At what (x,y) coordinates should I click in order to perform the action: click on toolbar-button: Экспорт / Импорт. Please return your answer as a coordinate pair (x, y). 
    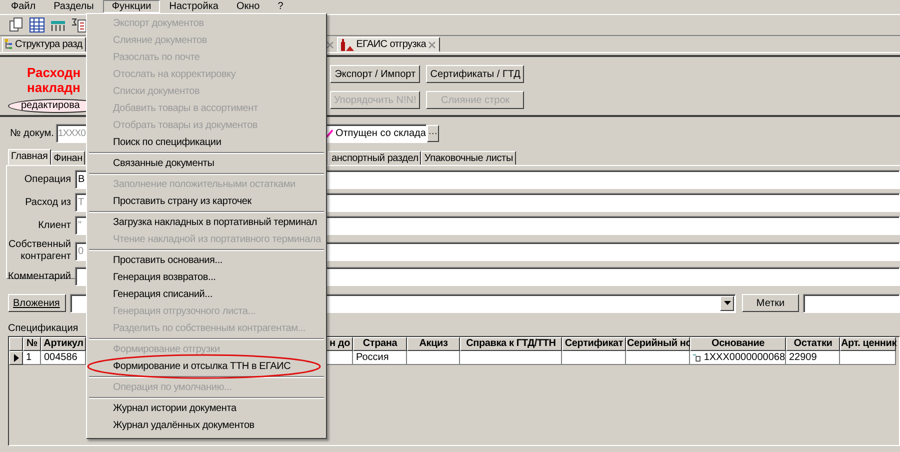
    Looking at the image, I should click on (375, 74).